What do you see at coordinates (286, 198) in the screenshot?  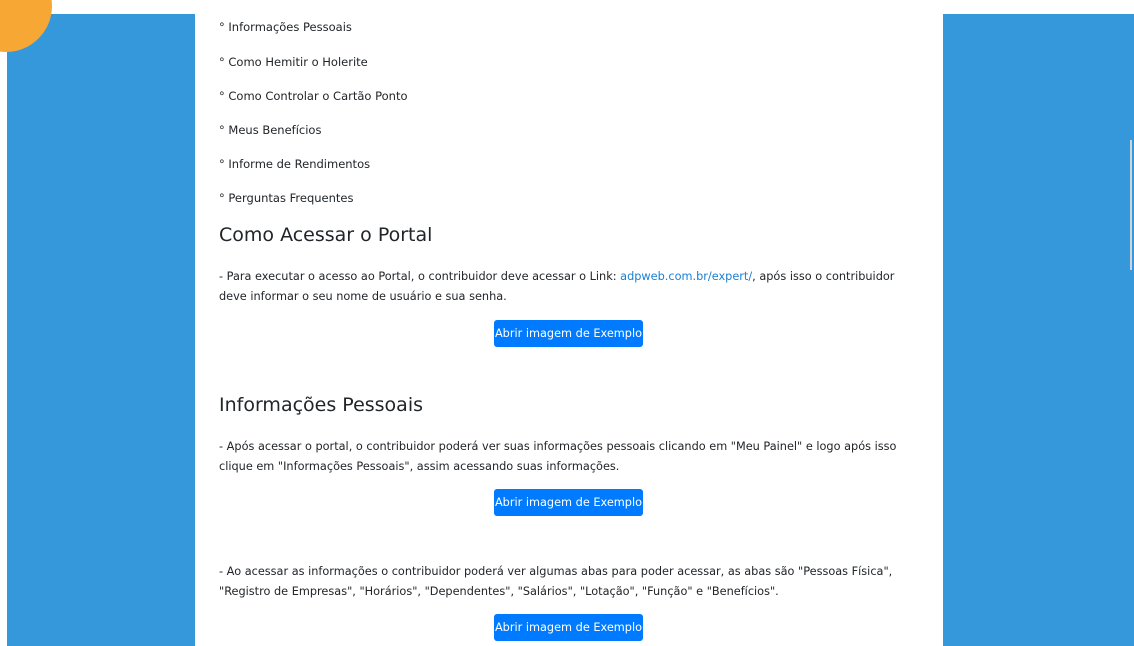 I see `index-item-perguntas: ° Perguntas Frequentes` at bounding box center [286, 198].